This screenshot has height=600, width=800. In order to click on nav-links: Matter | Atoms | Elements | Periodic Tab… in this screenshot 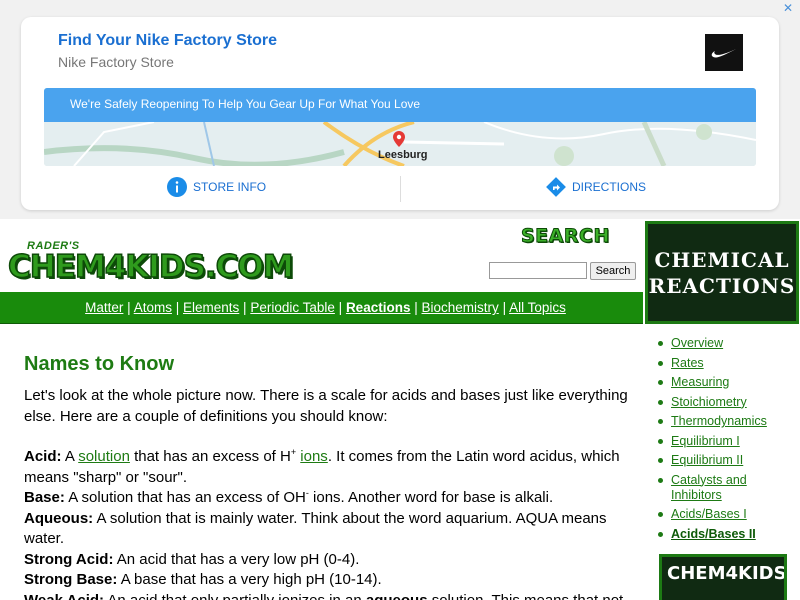, I will do `click(325, 307)`.